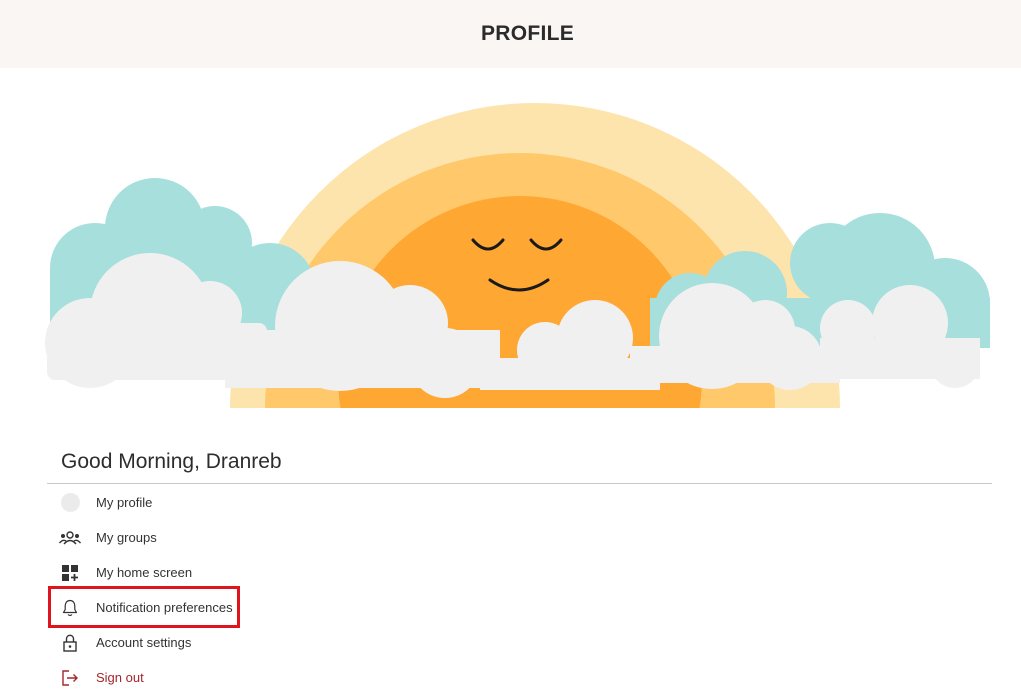 This screenshot has height=700, width=1021. I want to click on sign-out-icon, so click(70, 677).